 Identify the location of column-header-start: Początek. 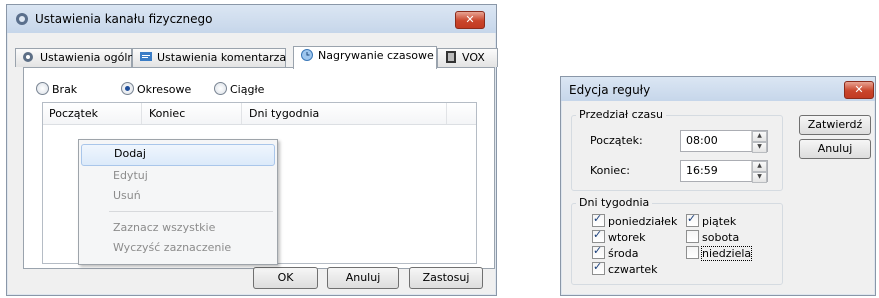
(73, 113).